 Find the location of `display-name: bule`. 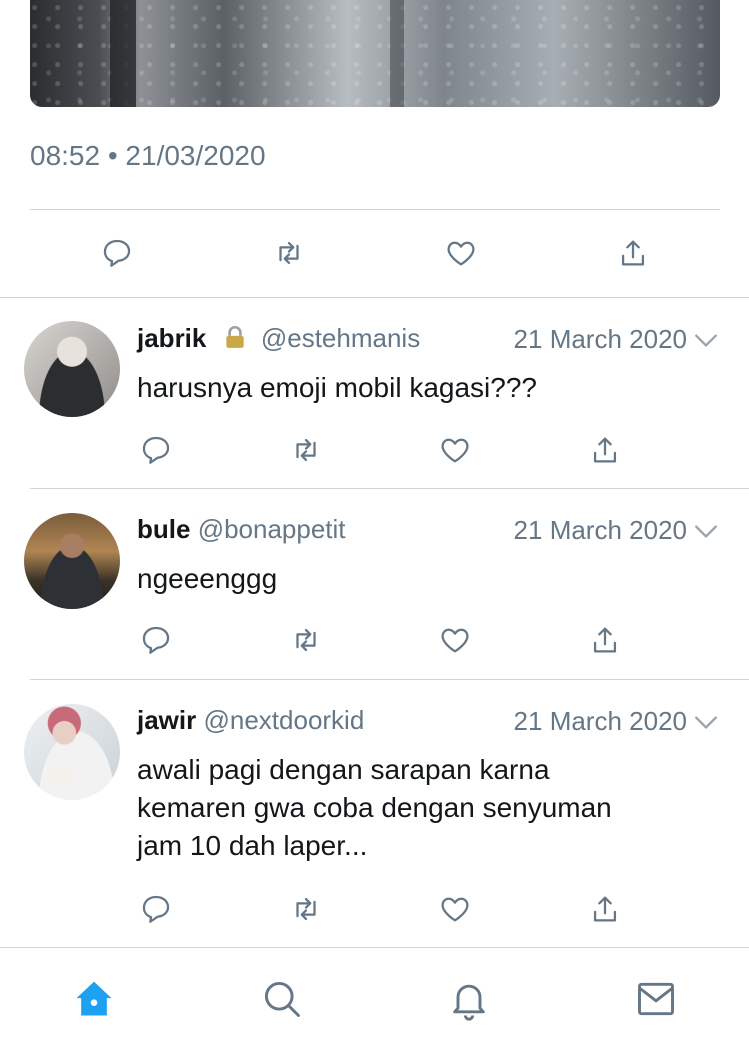

display-name: bule is located at coordinates (164, 529).